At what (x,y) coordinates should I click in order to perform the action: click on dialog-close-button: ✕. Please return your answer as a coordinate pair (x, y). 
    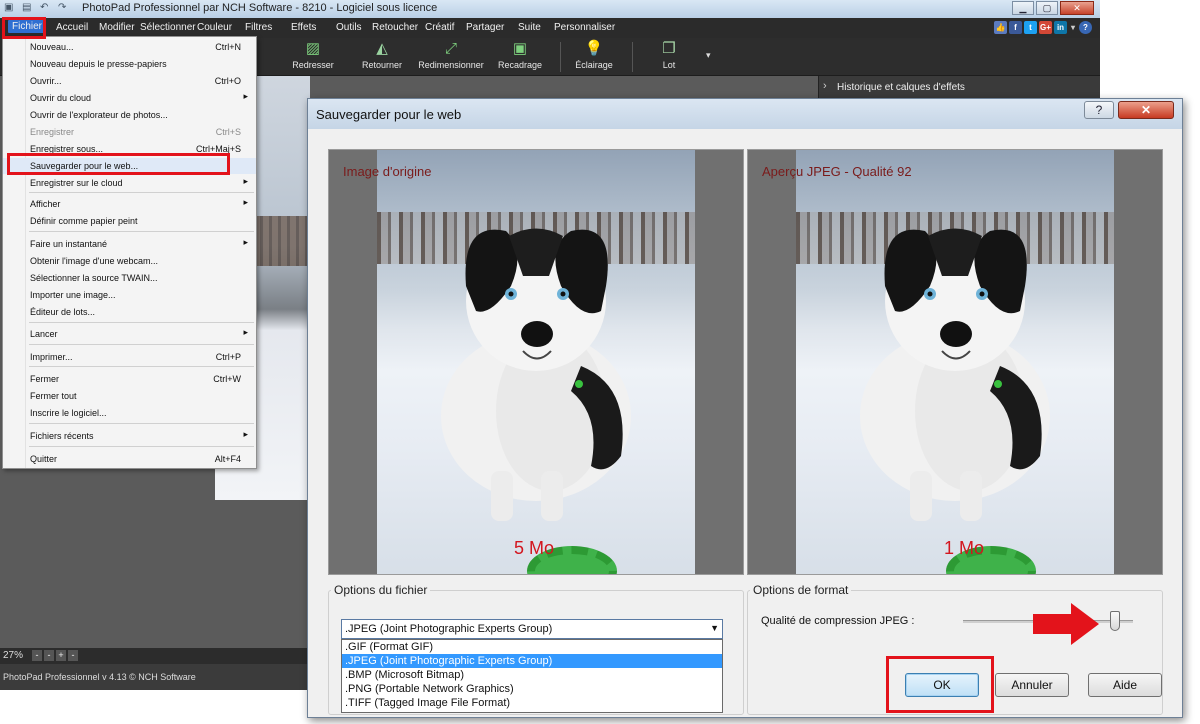
    Looking at the image, I should click on (1146, 110).